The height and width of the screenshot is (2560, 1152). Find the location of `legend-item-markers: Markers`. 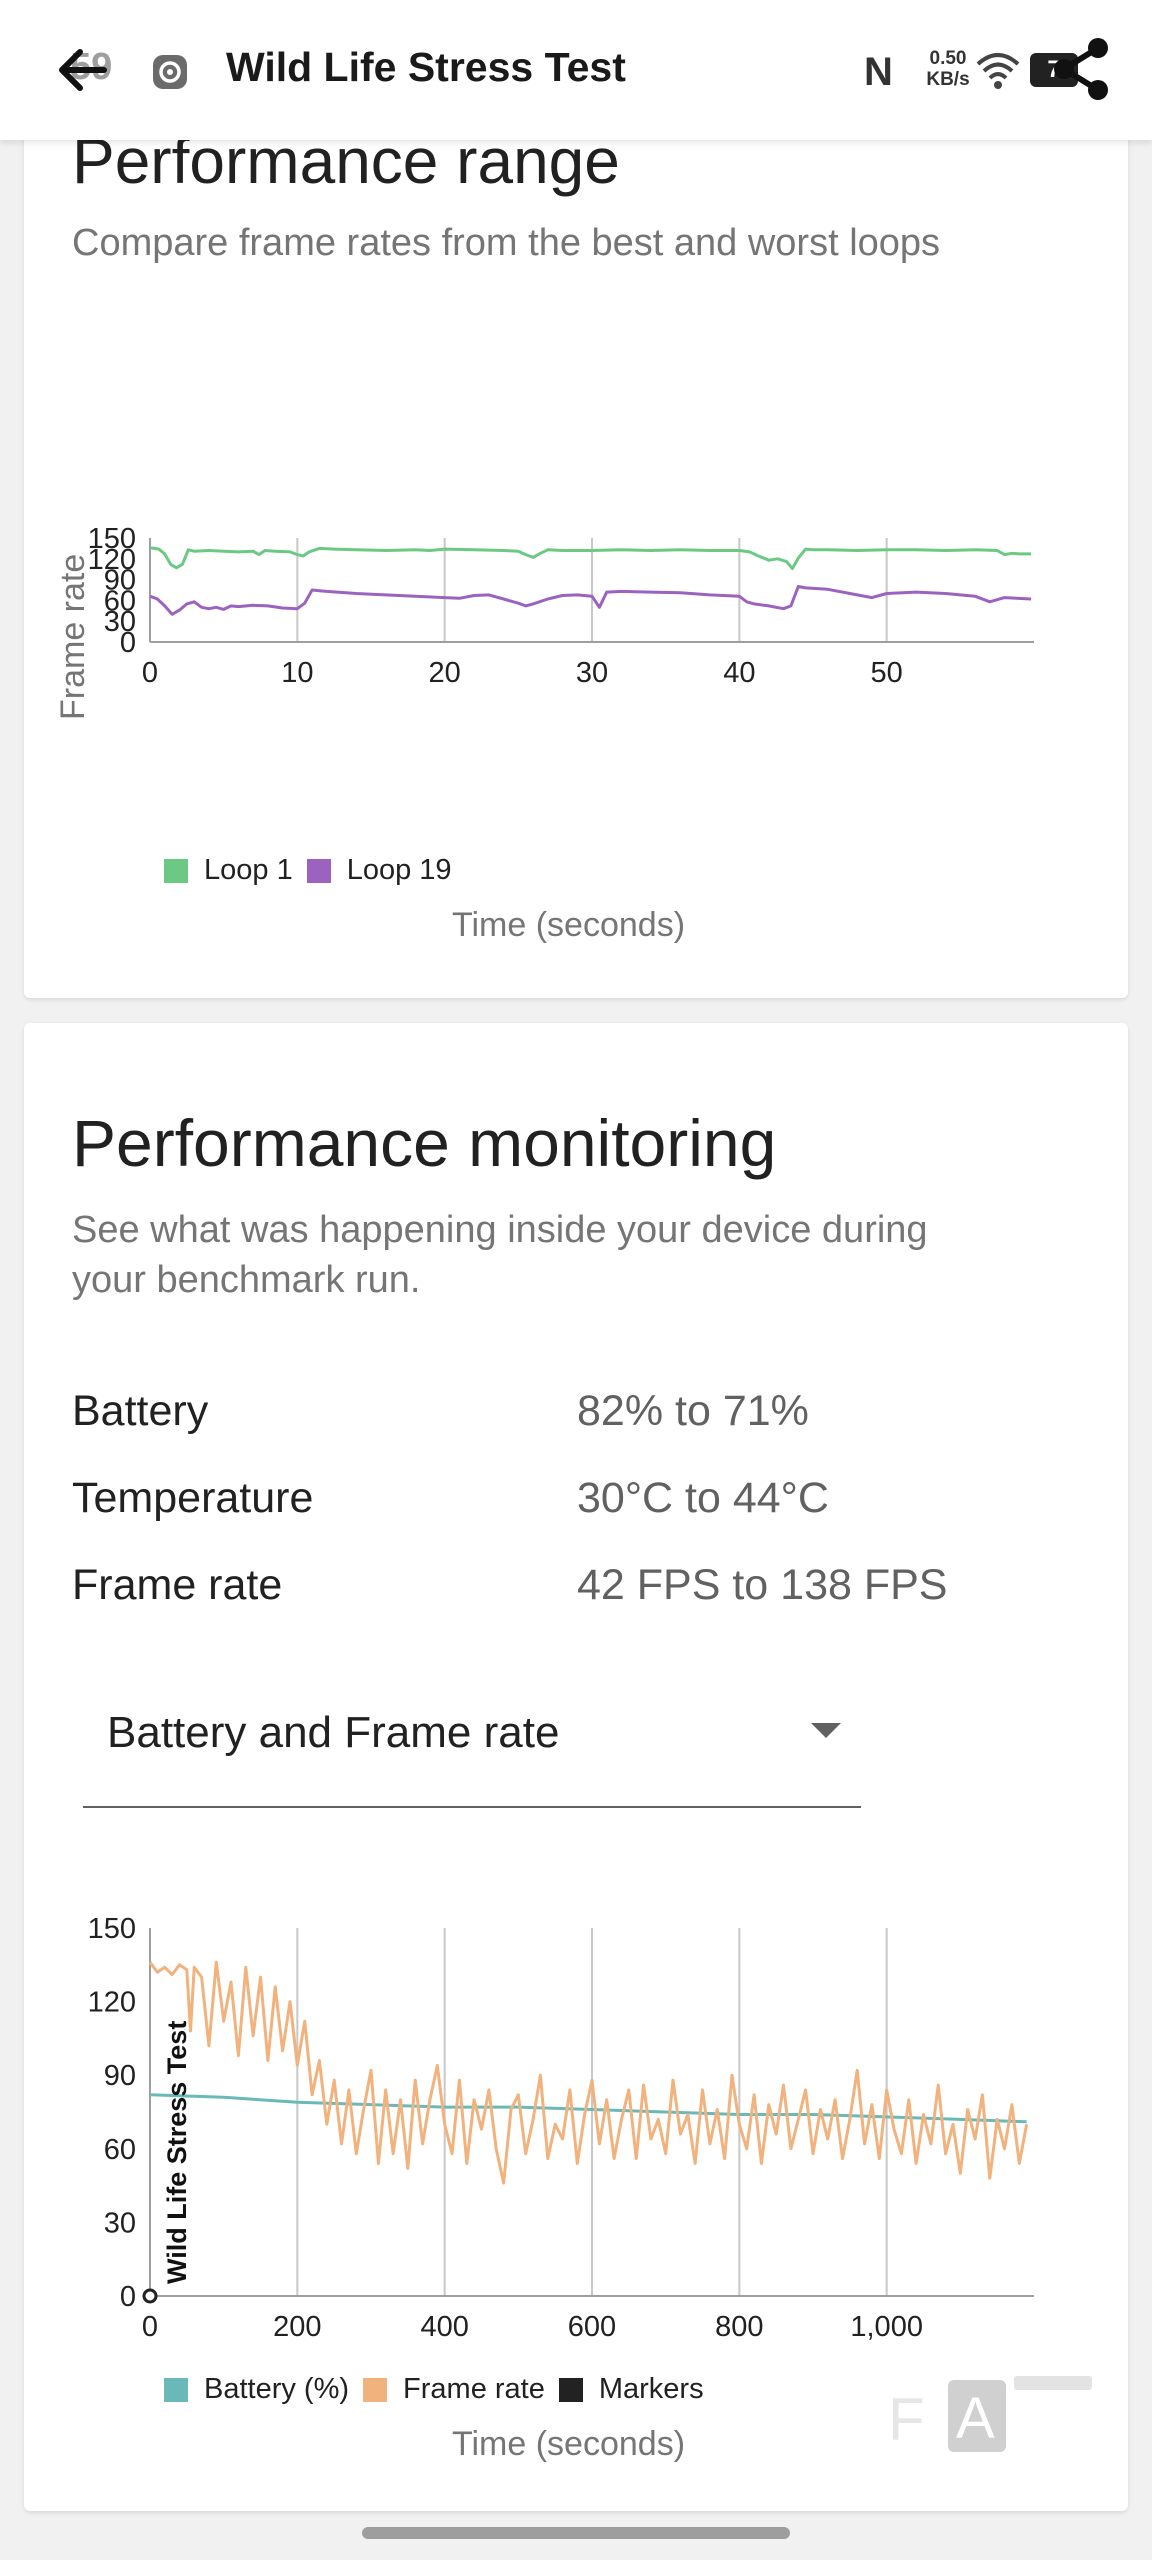

legend-item-markers: Markers is located at coordinates (631, 2389).